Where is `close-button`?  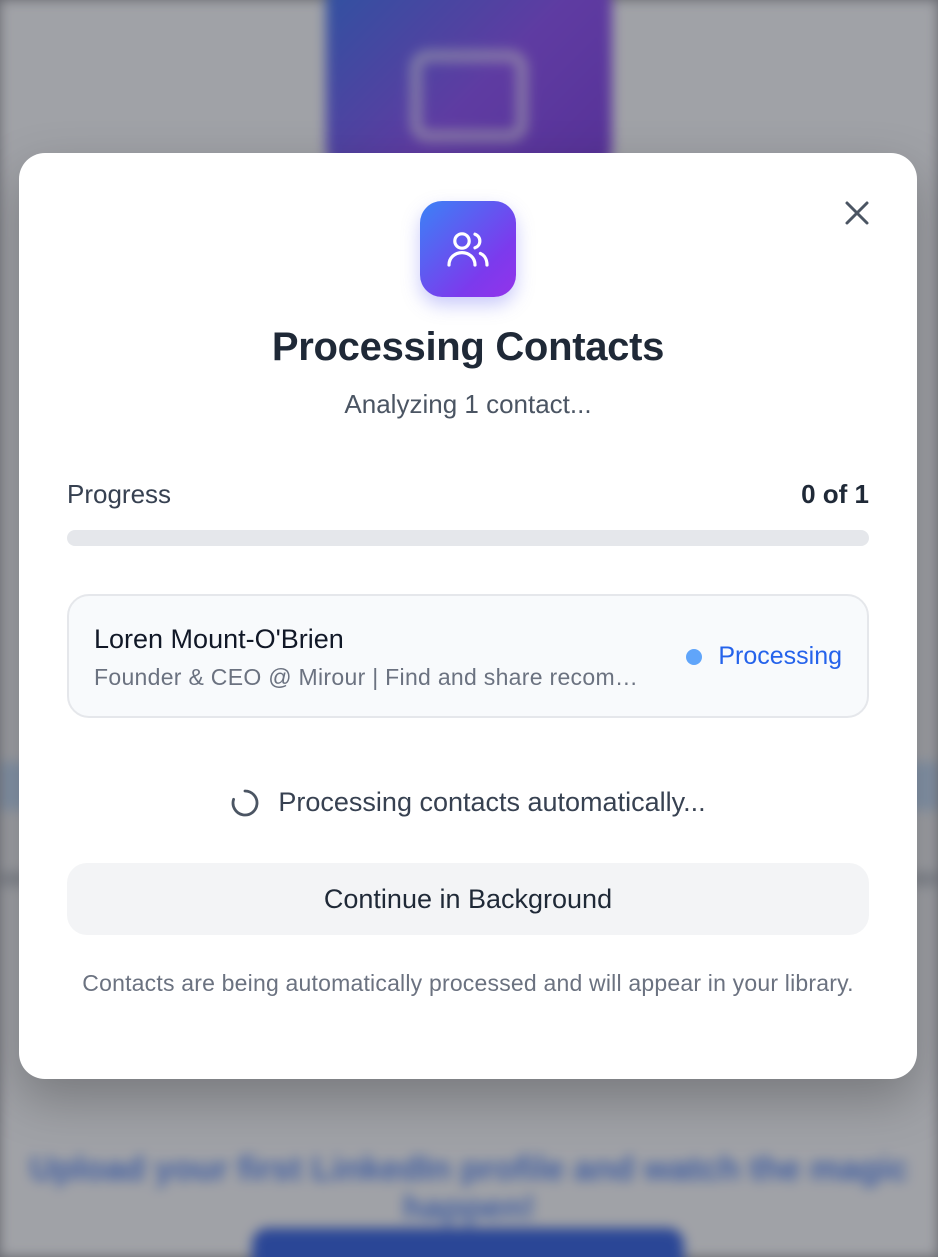
close-button is located at coordinates (857, 213).